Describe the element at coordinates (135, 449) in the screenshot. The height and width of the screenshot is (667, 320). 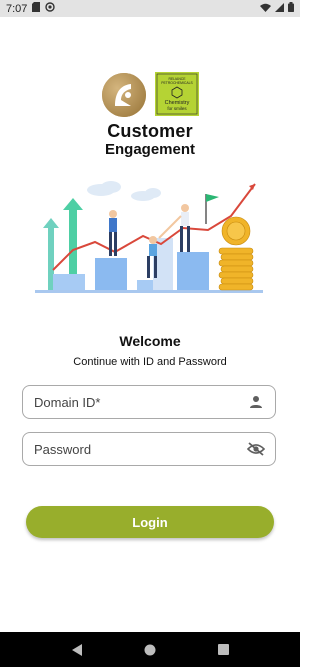
I see `password-input` at that location.